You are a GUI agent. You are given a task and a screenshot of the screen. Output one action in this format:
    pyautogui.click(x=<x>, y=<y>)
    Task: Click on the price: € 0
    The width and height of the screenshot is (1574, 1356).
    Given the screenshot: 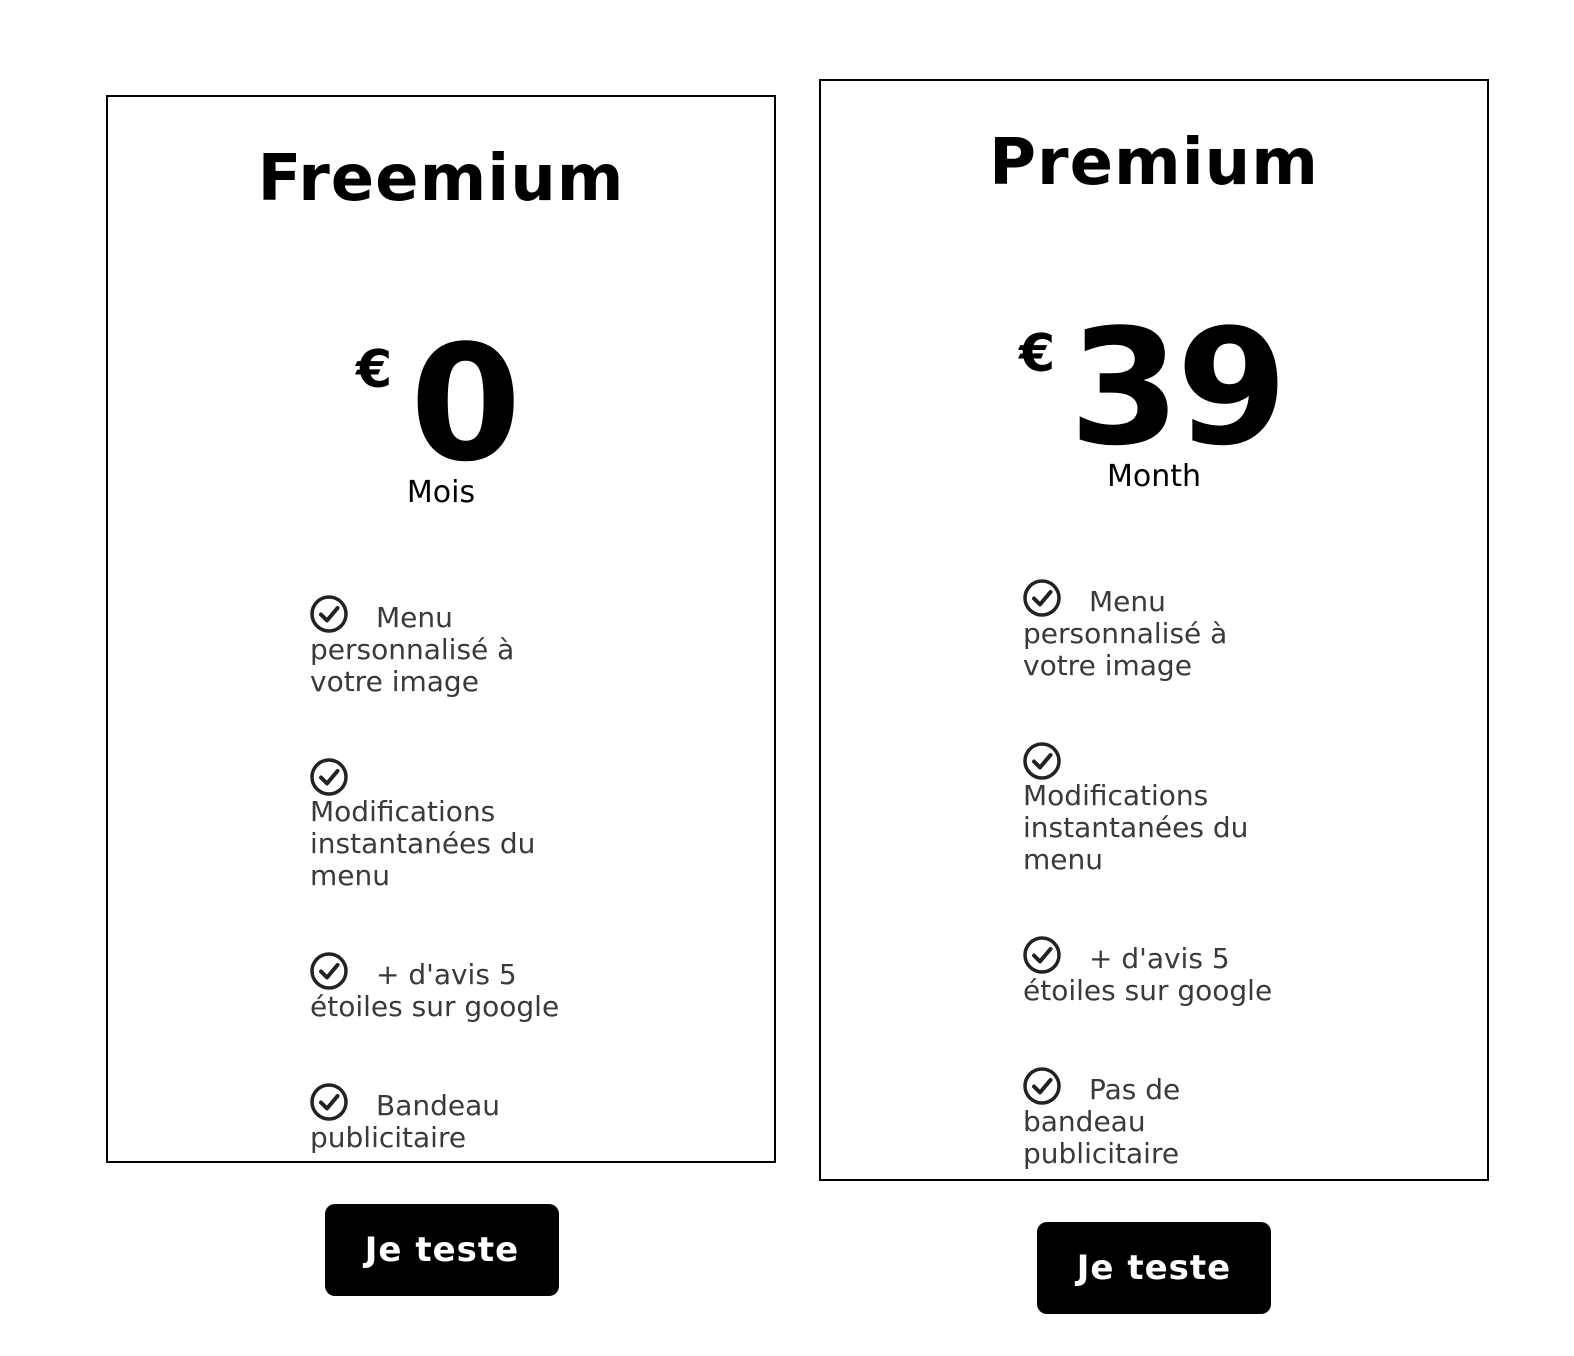 What is the action you would take?
    pyautogui.click(x=441, y=403)
    